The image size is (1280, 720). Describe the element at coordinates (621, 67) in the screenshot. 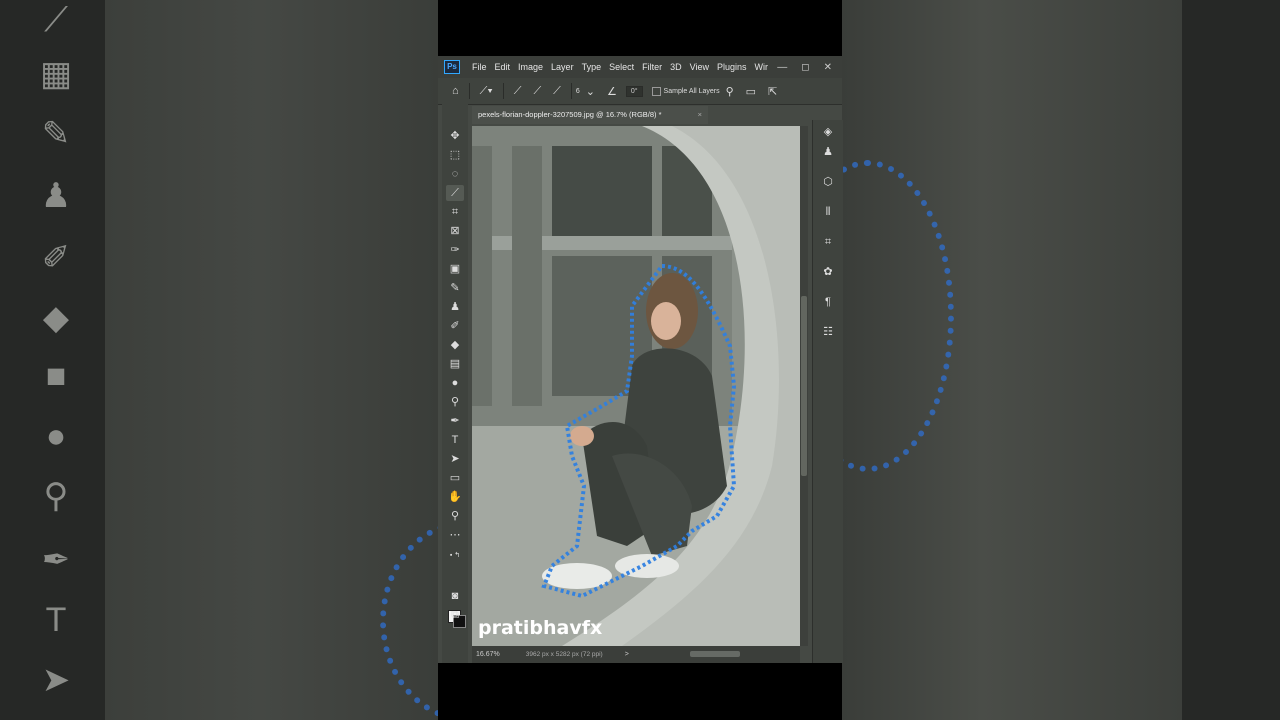

I see `menu-select: Select` at that location.